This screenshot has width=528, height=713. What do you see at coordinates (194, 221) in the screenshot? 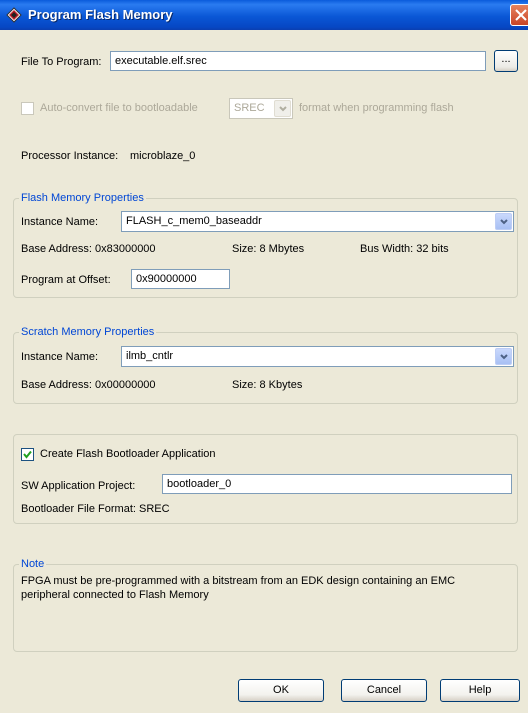
I see `flash-instance-value: FLASH_c_mem0_baseaddr` at bounding box center [194, 221].